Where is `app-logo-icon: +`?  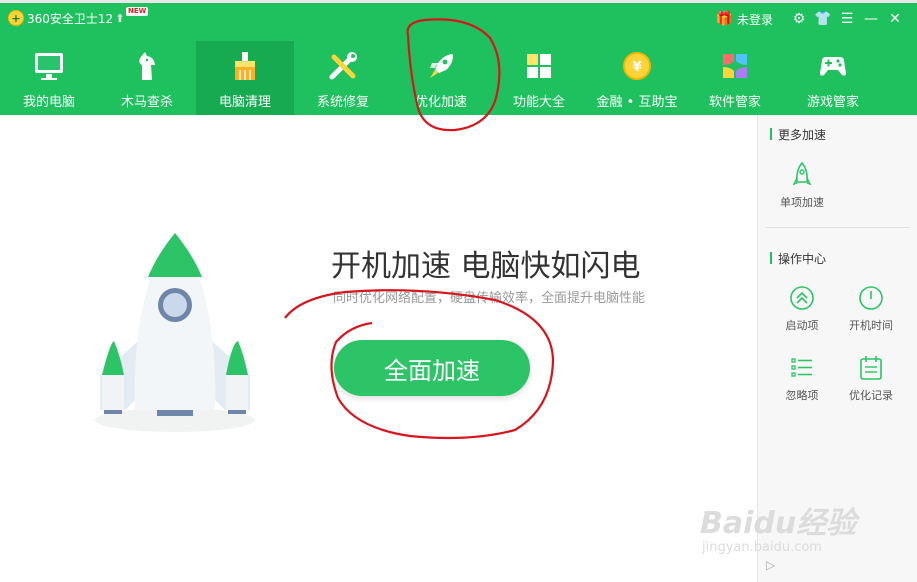 app-logo-icon: + is located at coordinates (16, 18).